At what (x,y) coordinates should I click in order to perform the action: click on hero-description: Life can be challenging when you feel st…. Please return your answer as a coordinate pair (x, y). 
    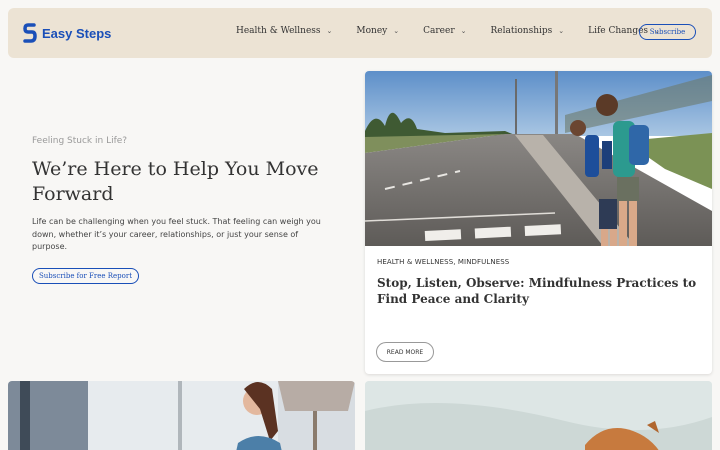
    Looking at the image, I should click on (176, 234).